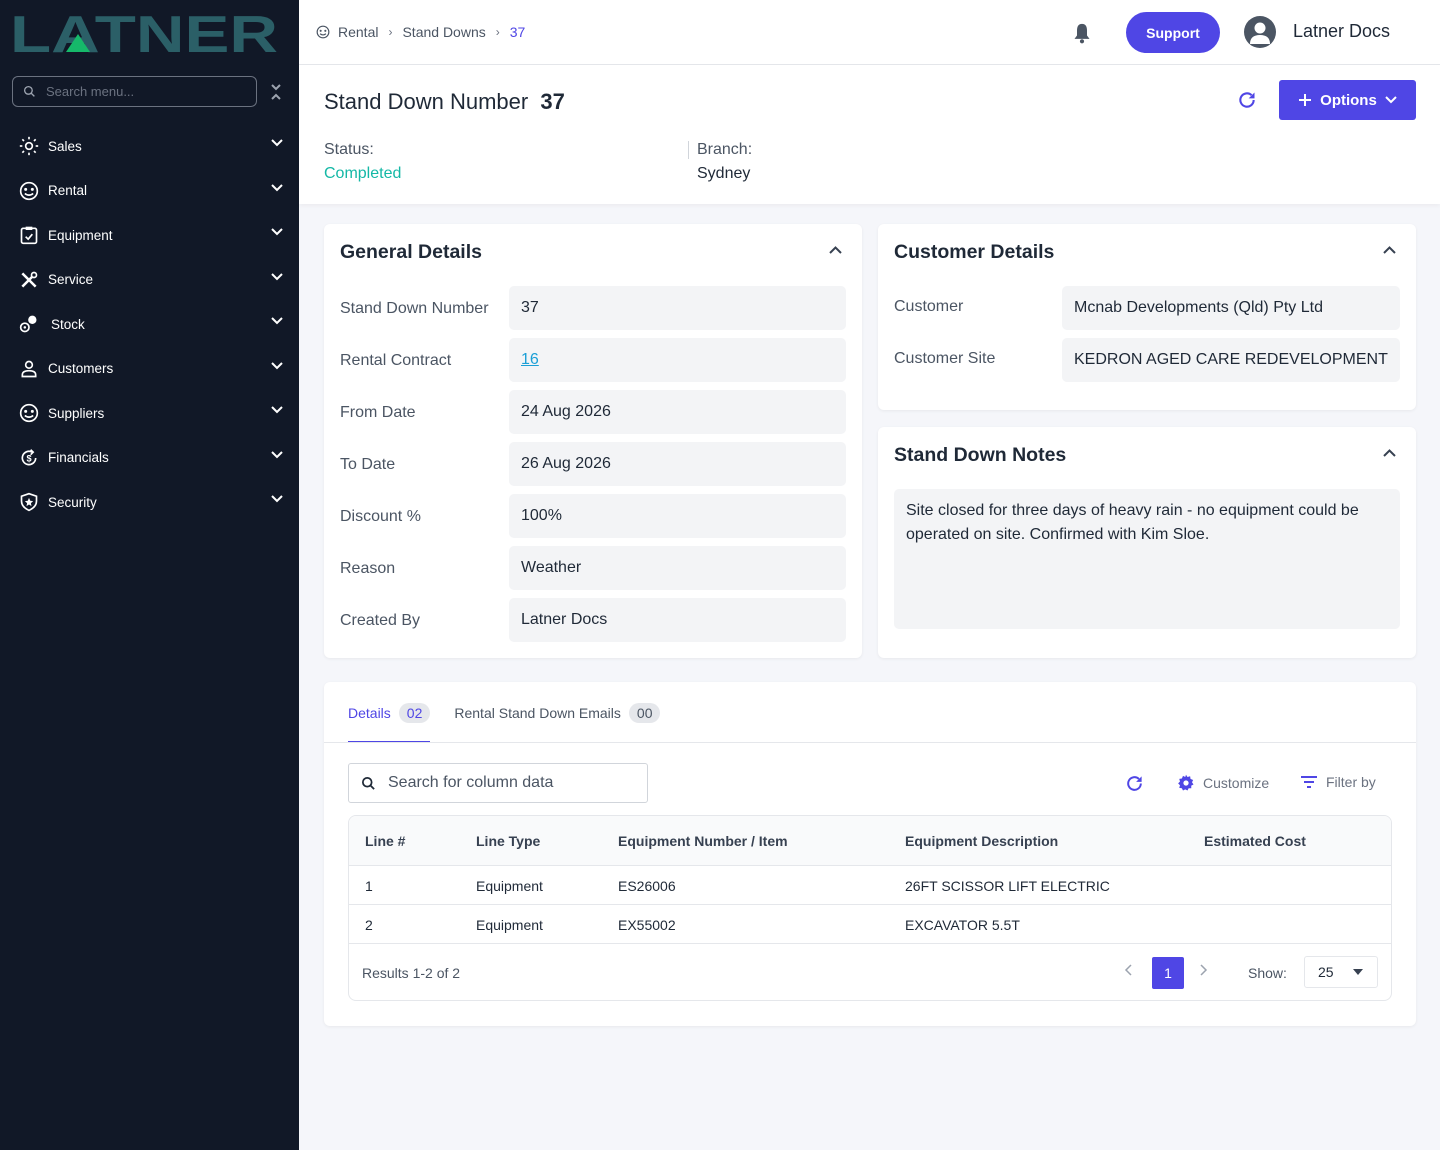 This screenshot has width=1440, height=1150. Describe the element at coordinates (1236, 783) in the screenshot. I see `customize-label: Customize` at that location.